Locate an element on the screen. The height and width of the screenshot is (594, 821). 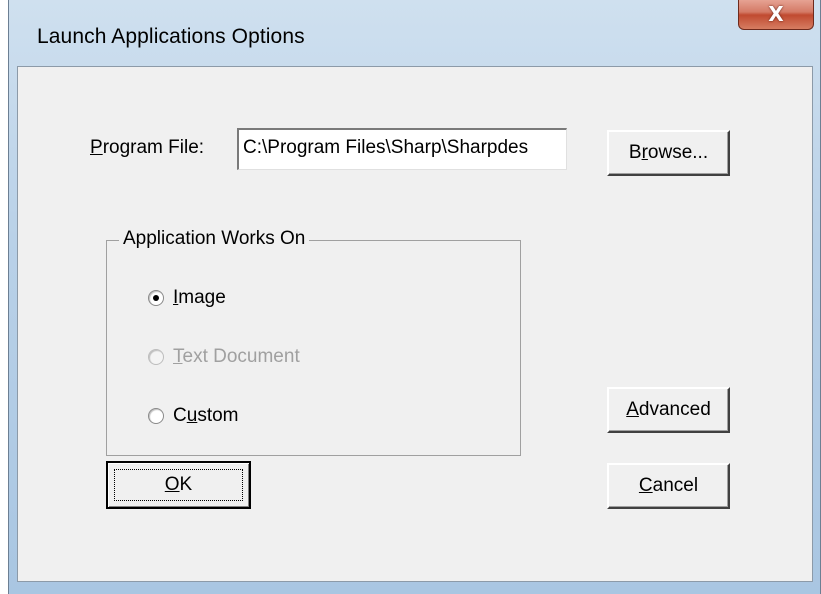
close-button: X is located at coordinates (776, 15).